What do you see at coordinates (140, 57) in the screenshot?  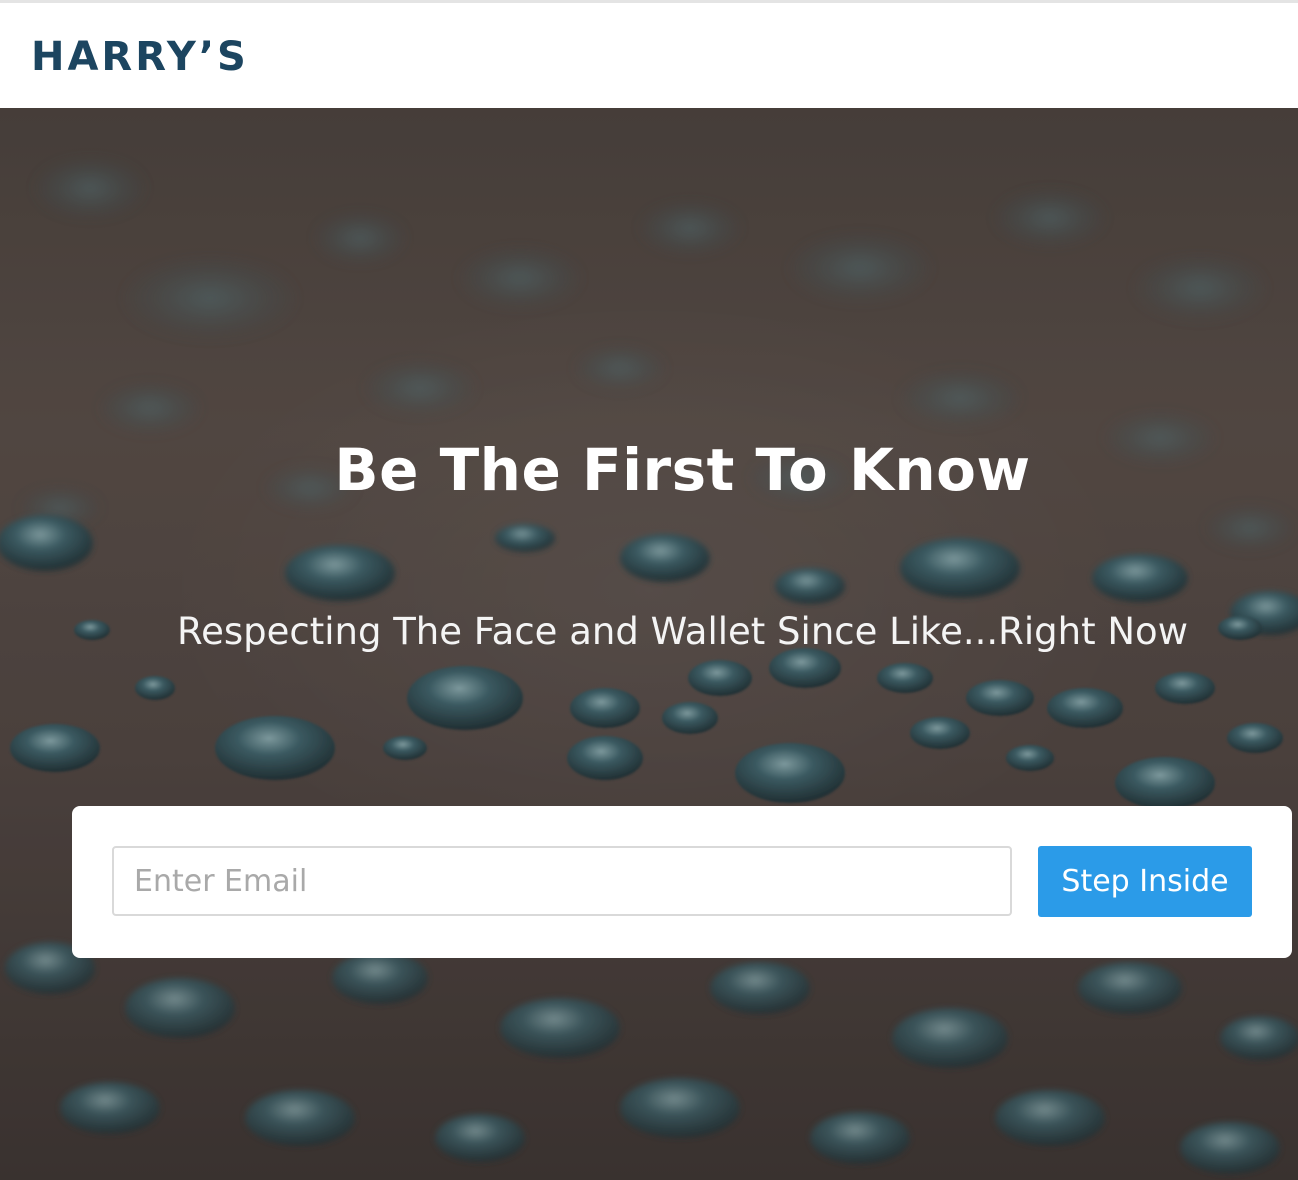 I see `harrys-logo: HARRY’S` at bounding box center [140, 57].